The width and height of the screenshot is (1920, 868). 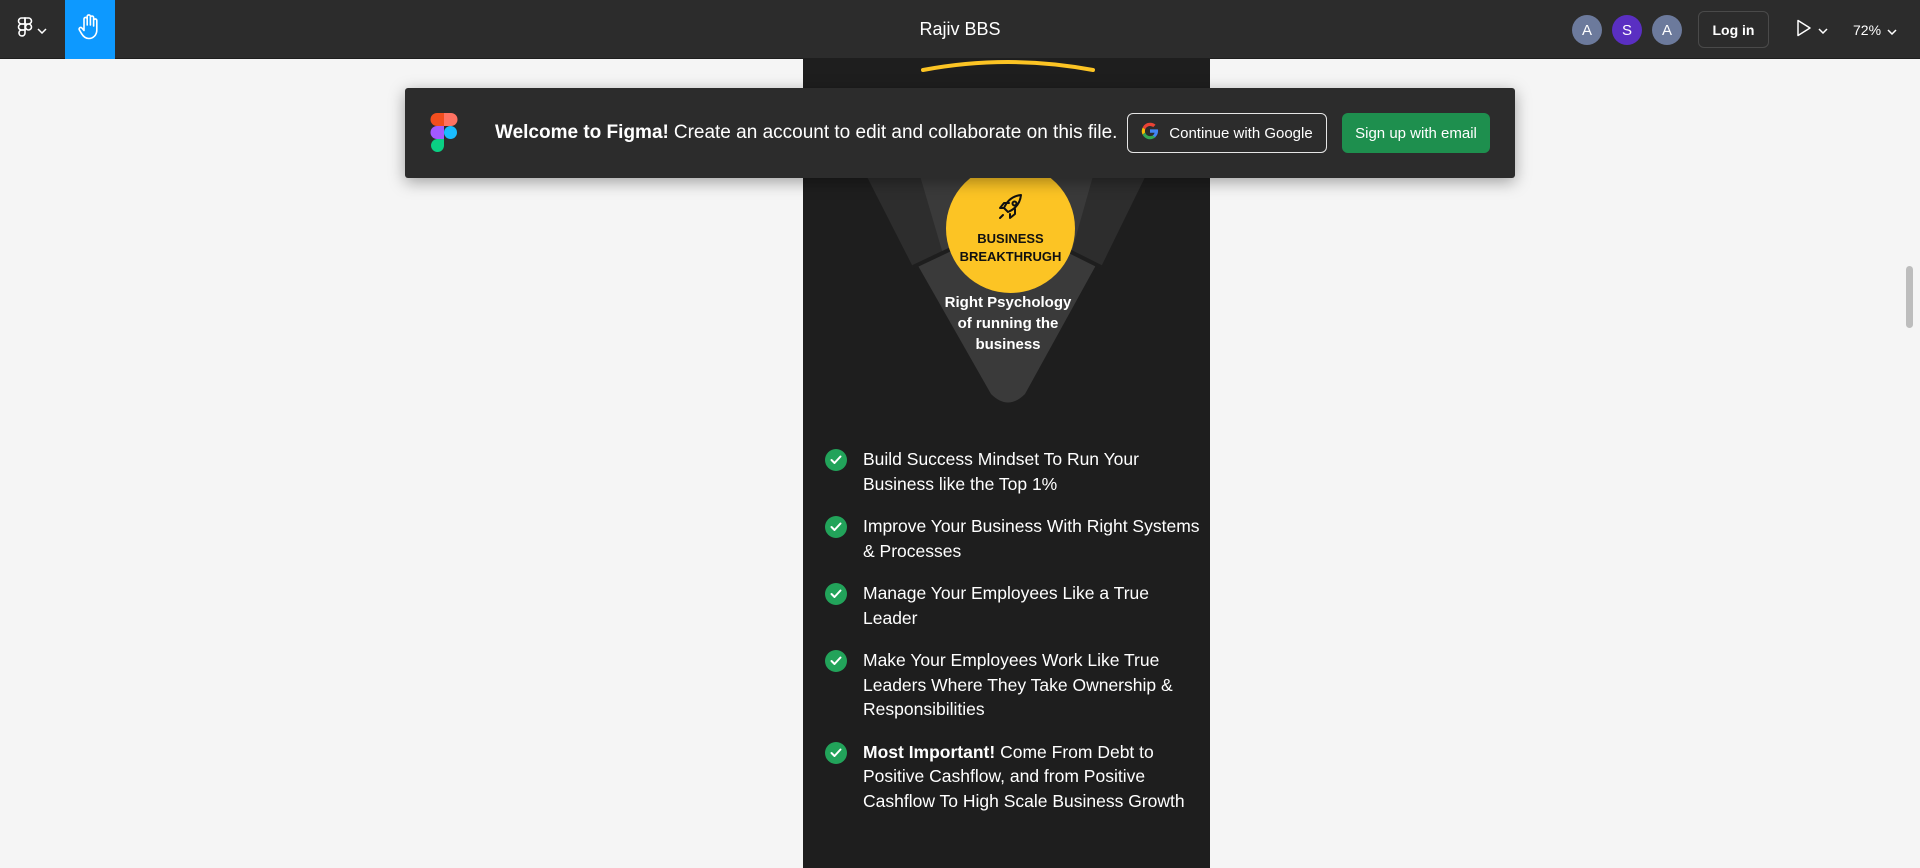 I want to click on google-g-icon, so click(x=1150, y=133).